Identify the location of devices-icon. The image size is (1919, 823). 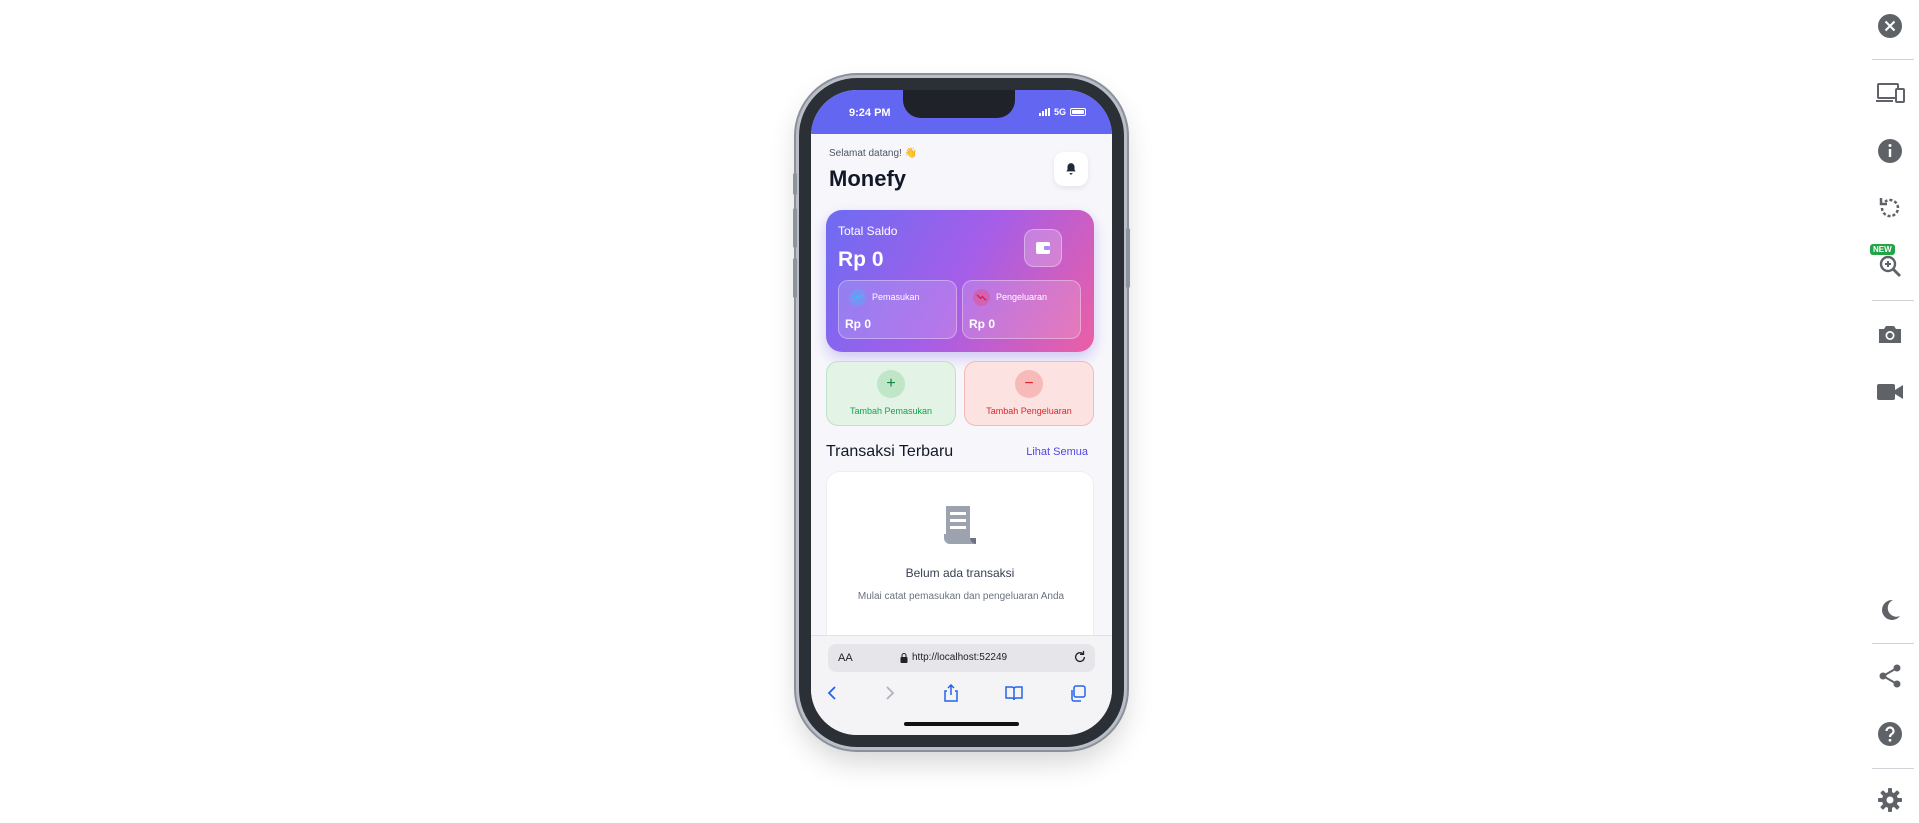
(1890, 93).